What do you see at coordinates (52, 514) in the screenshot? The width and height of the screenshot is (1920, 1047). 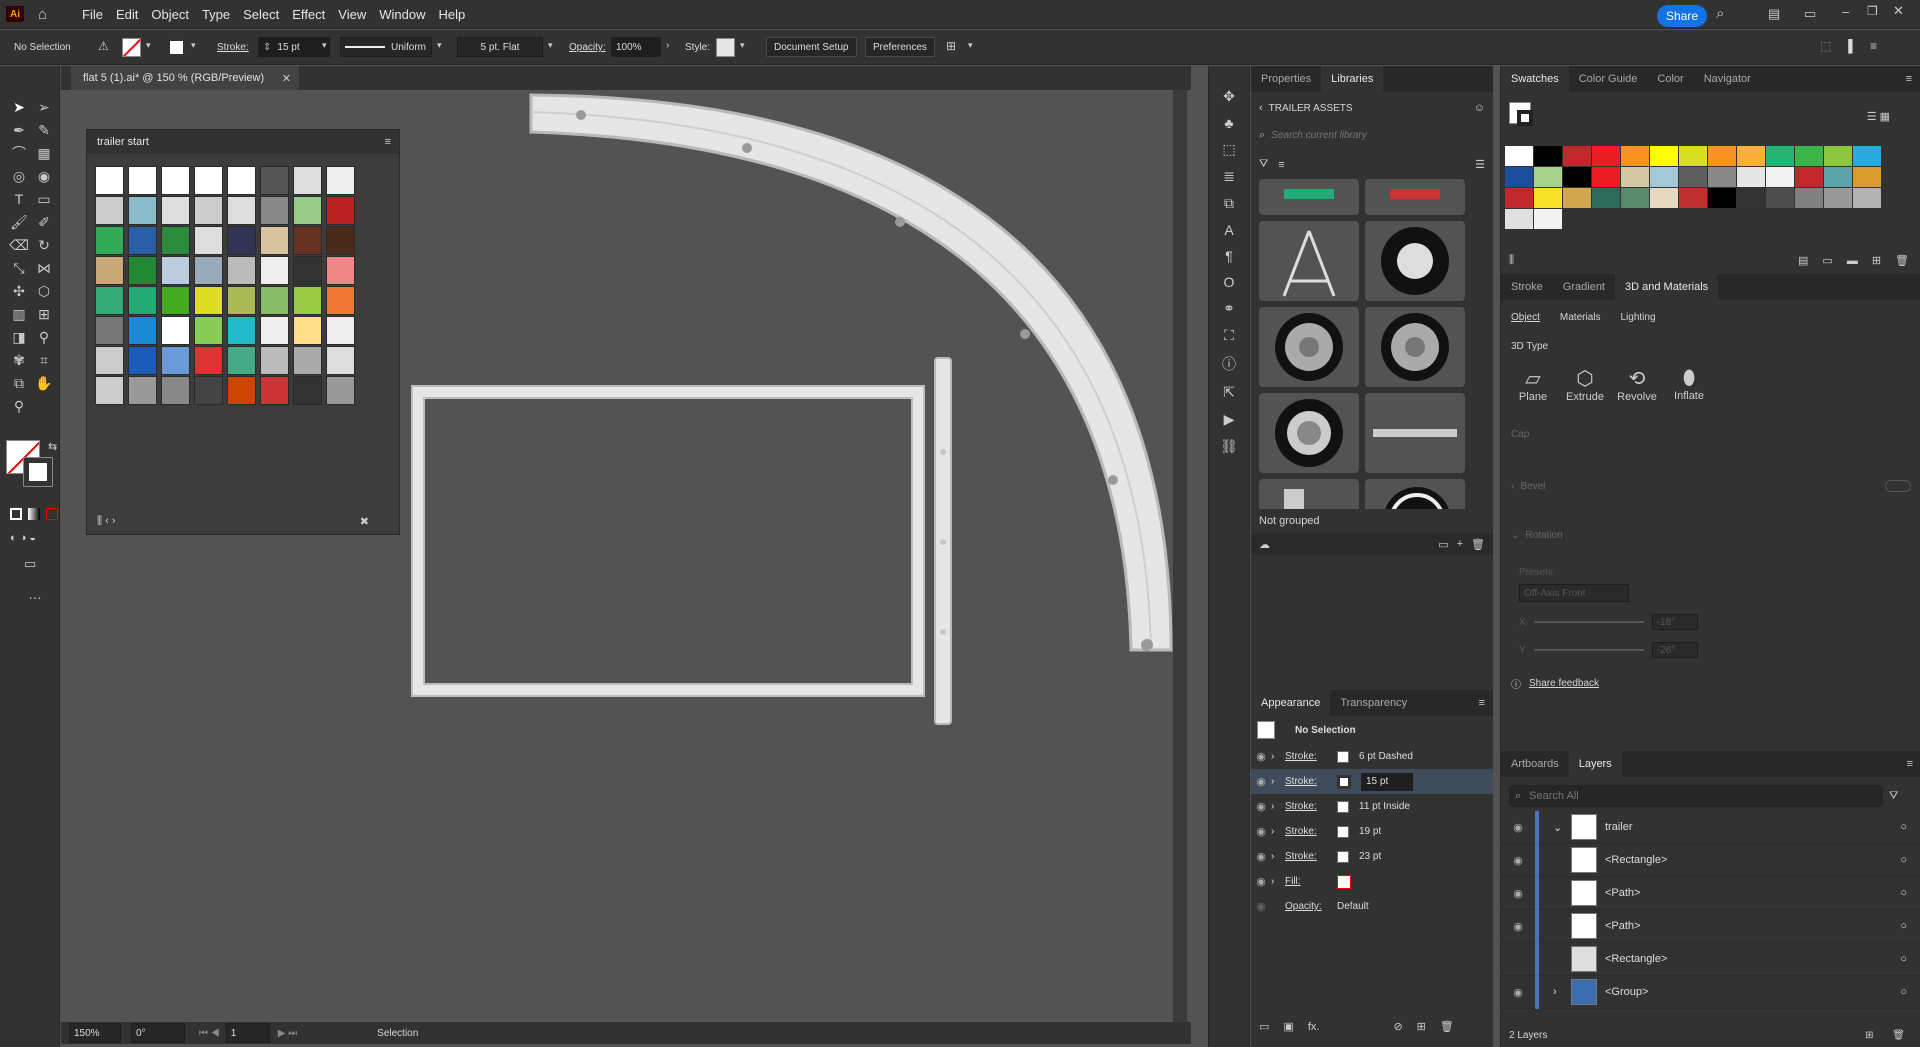 I see `none-mode-icon` at bounding box center [52, 514].